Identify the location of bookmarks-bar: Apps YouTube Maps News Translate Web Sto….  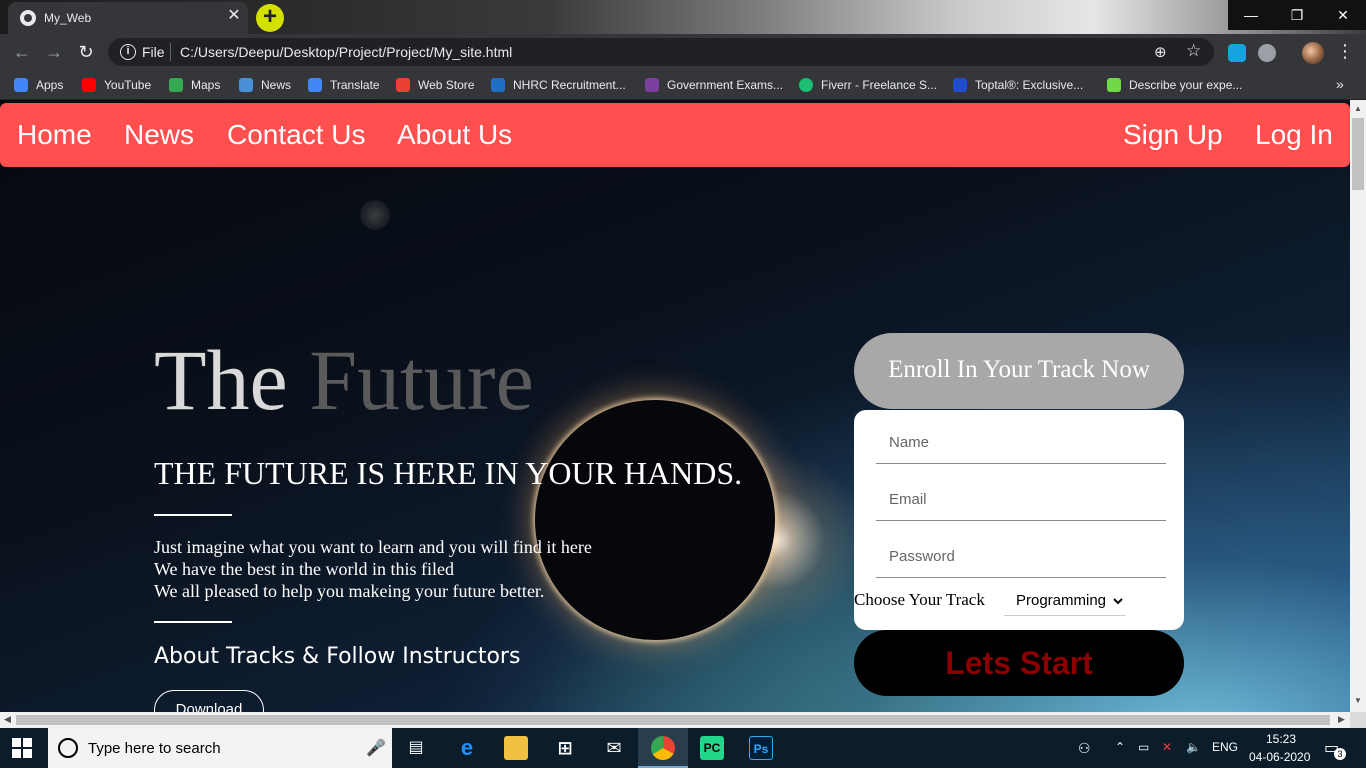
(683, 85).